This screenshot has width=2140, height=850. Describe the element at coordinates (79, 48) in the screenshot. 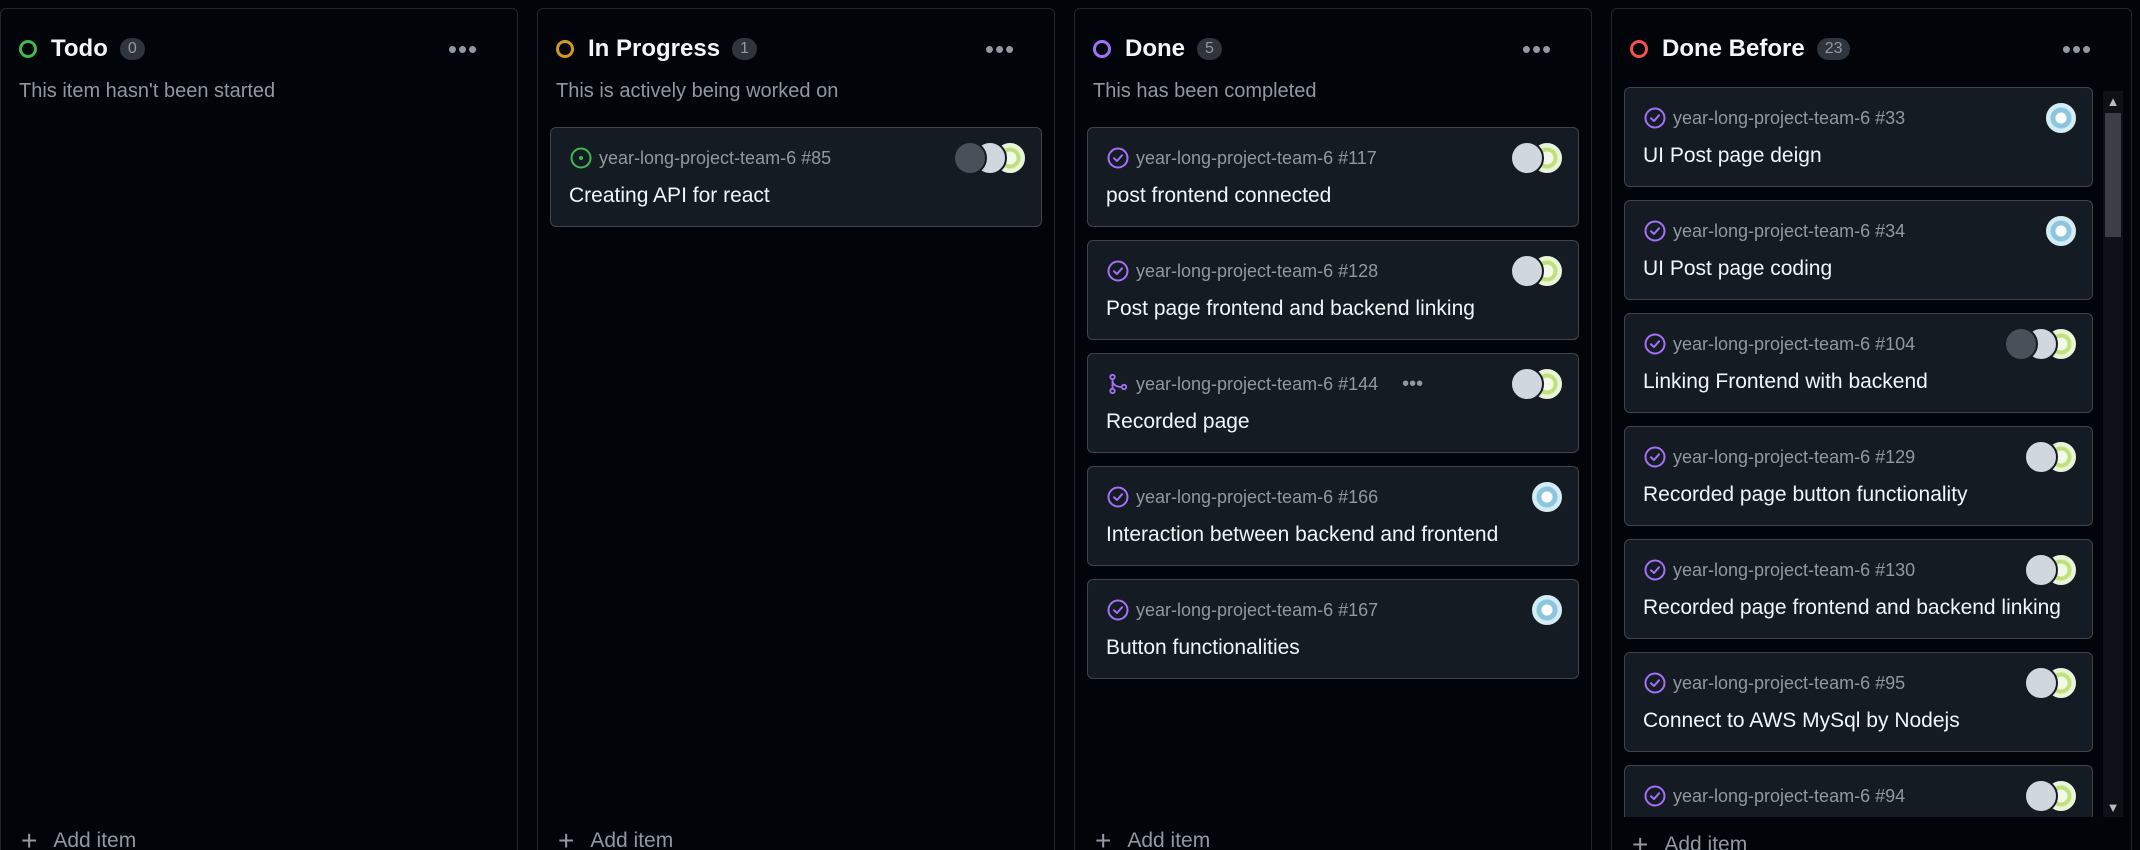

I see `column-title: Todo` at that location.